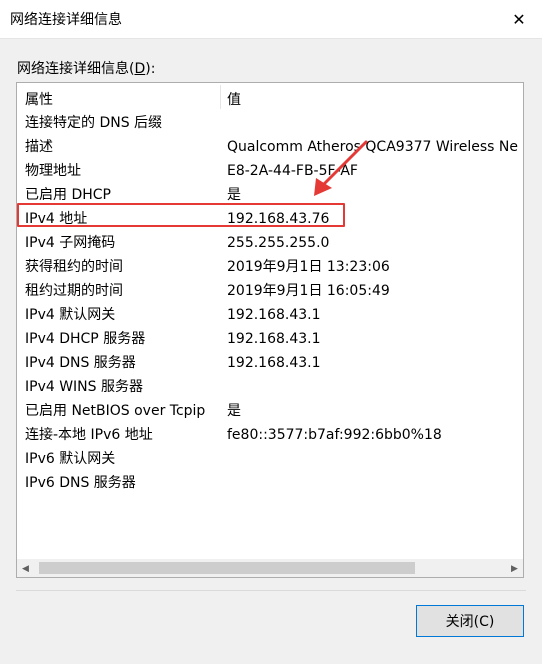 The height and width of the screenshot is (664, 542). I want to click on group-label-accel: D, so click(140, 69).